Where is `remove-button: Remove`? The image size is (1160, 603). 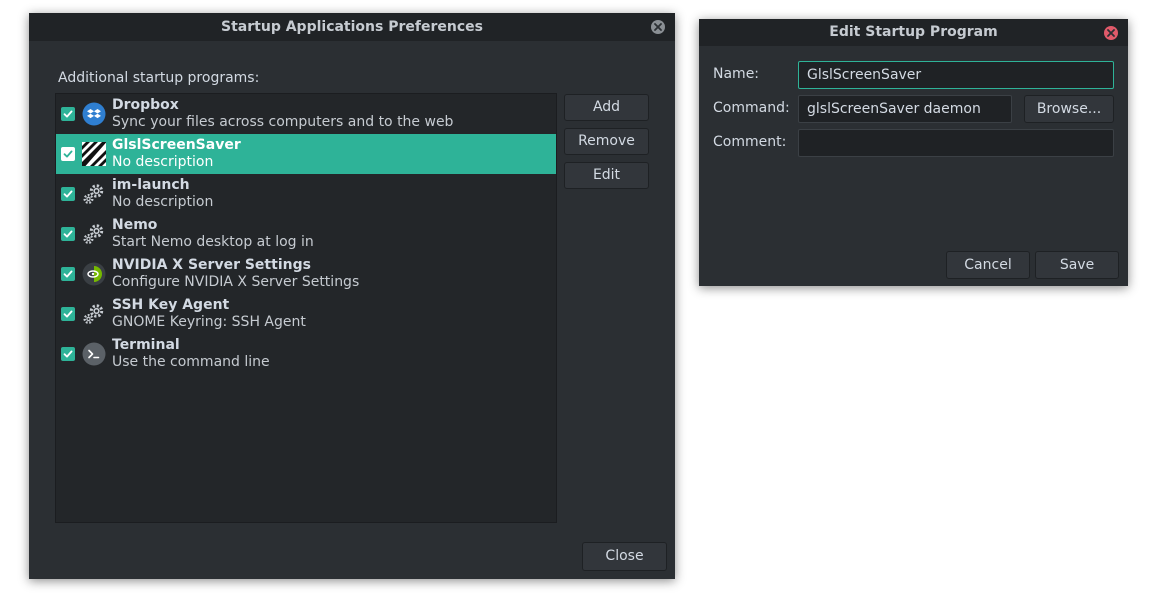
remove-button: Remove is located at coordinates (606, 141).